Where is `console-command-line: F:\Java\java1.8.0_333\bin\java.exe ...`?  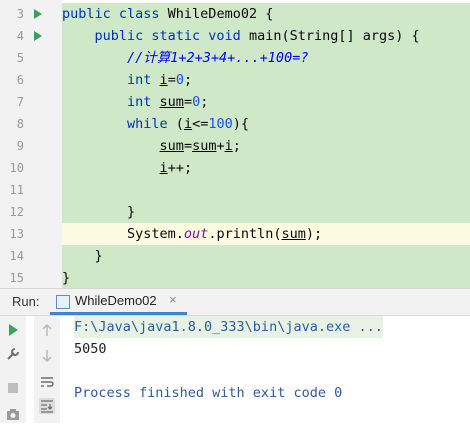 console-command-line: F:\Java\java1.8.0_333\bin\java.exe ... is located at coordinates (228, 327).